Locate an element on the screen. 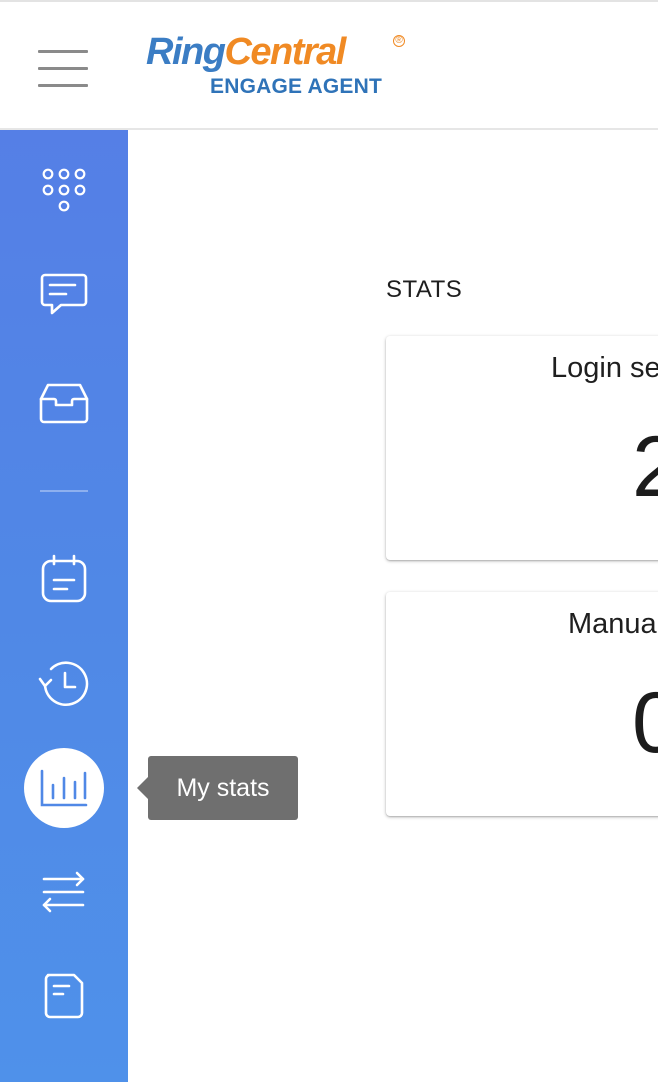  logo-central-text: Central is located at coordinates (285, 52).